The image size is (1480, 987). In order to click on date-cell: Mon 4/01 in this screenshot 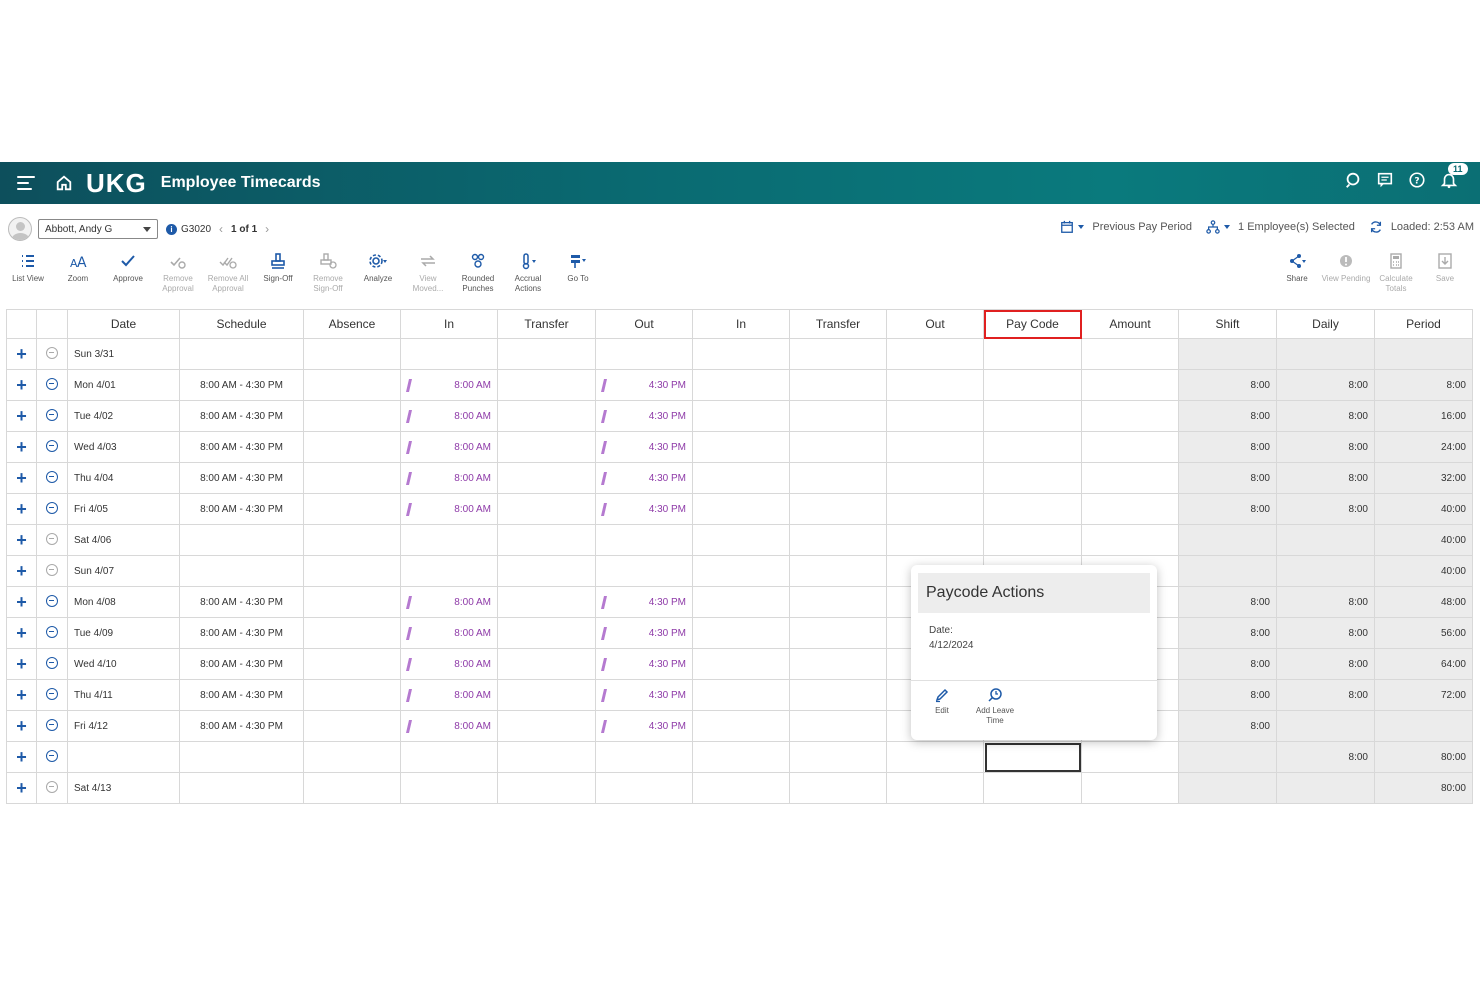, I will do `click(123, 385)`.